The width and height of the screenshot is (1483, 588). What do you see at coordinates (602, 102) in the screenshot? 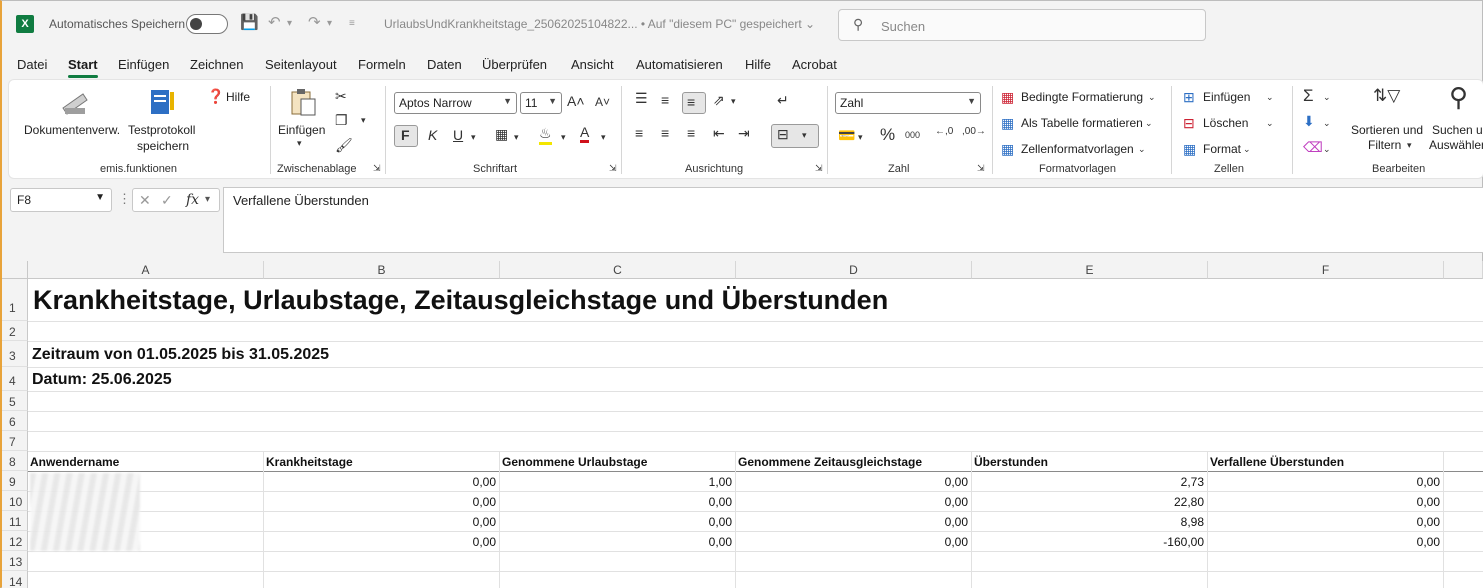
I see `decrease-font-icon: A˅` at bounding box center [602, 102].